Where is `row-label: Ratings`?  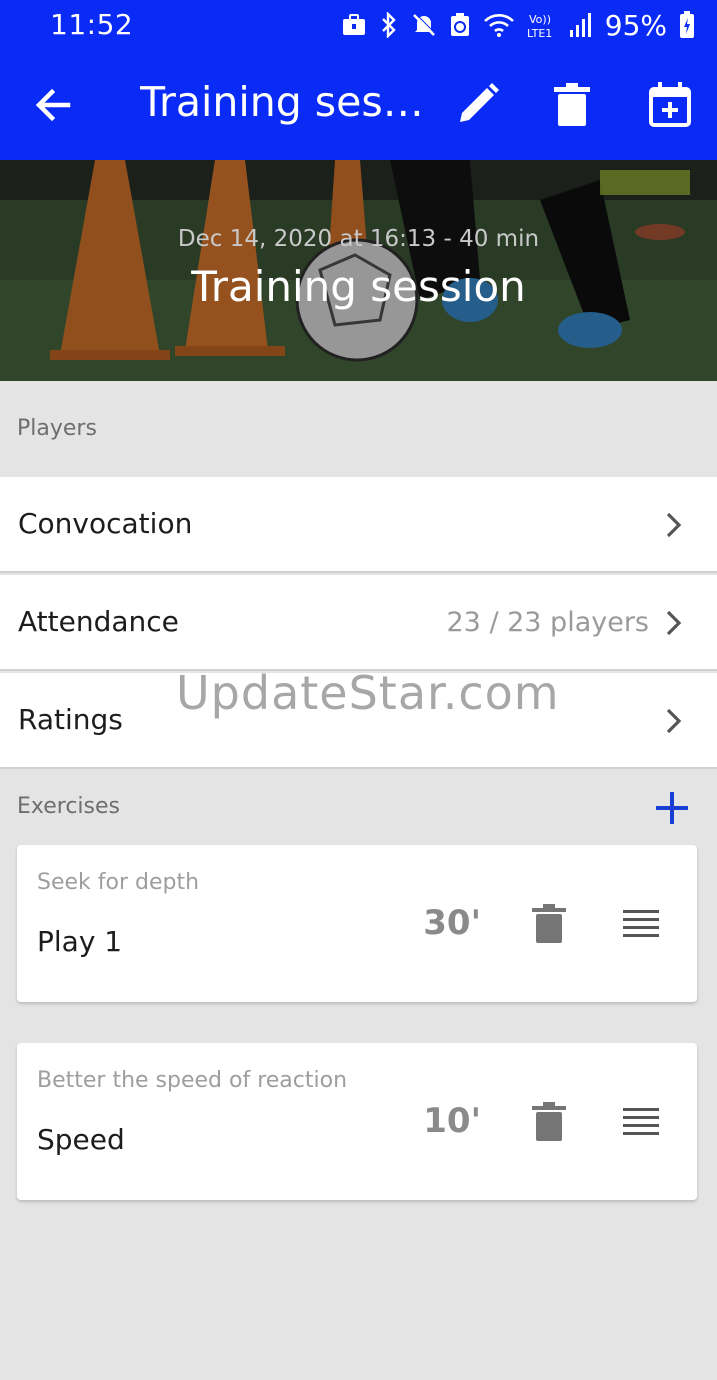
row-label: Ratings is located at coordinates (70, 719).